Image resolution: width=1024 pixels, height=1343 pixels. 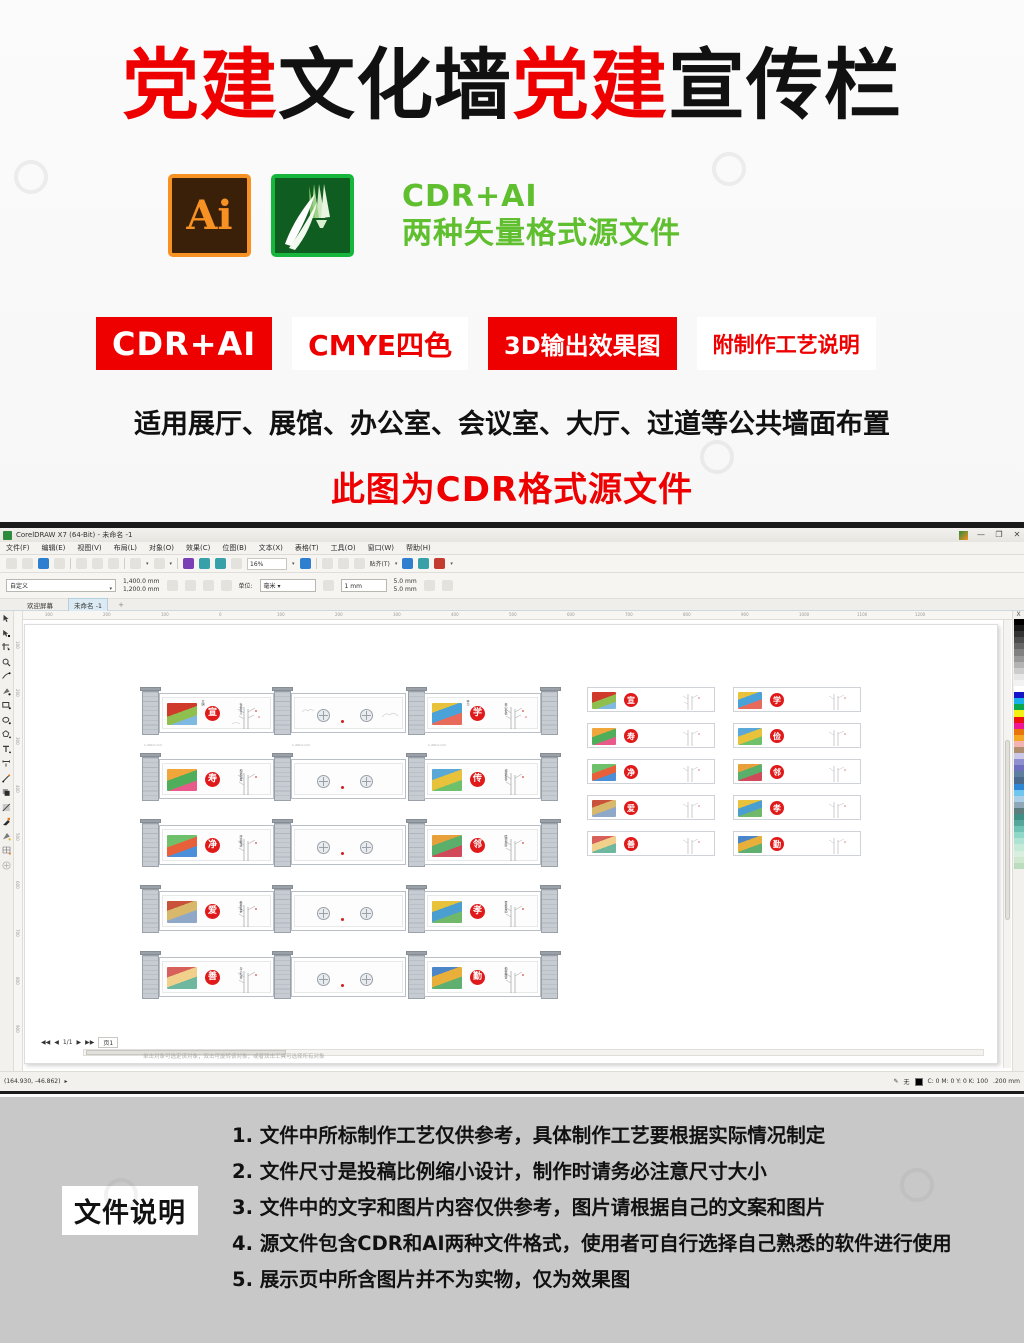 I want to click on show-grid-icon, so click(x=343, y=563).